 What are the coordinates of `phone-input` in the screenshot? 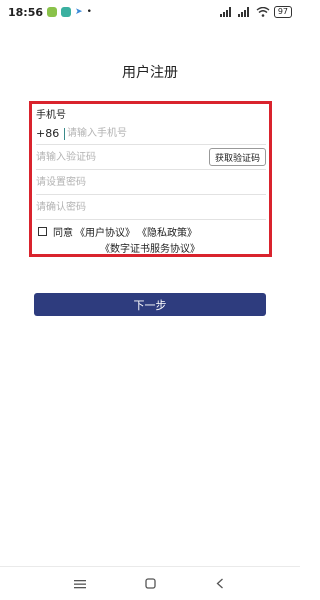 It's located at (166, 133).